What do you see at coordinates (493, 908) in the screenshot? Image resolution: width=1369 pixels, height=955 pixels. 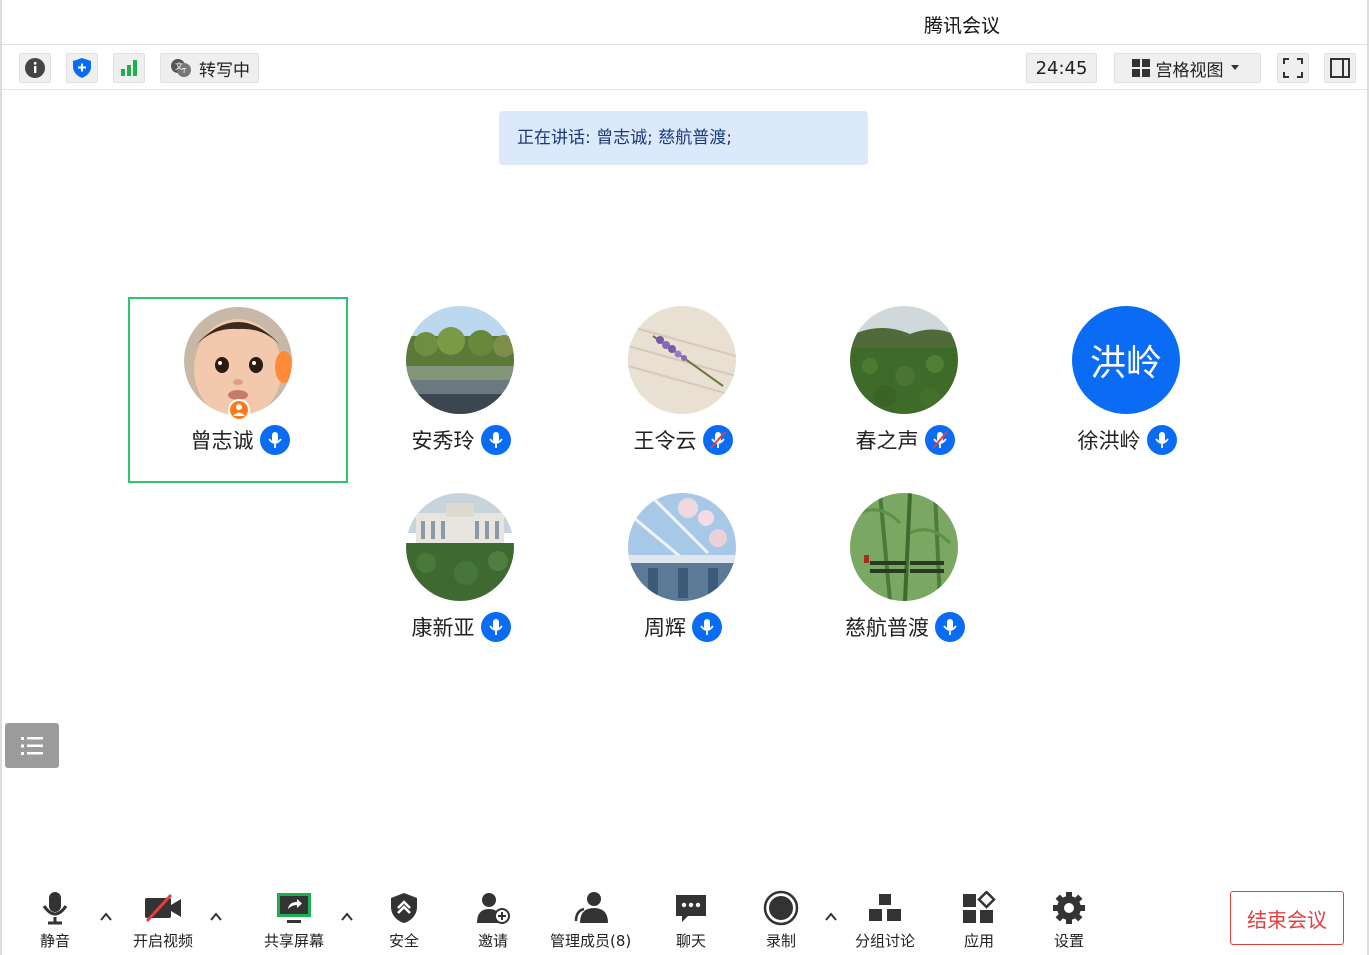 I see `add-user-icon` at bounding box center [493, 908].